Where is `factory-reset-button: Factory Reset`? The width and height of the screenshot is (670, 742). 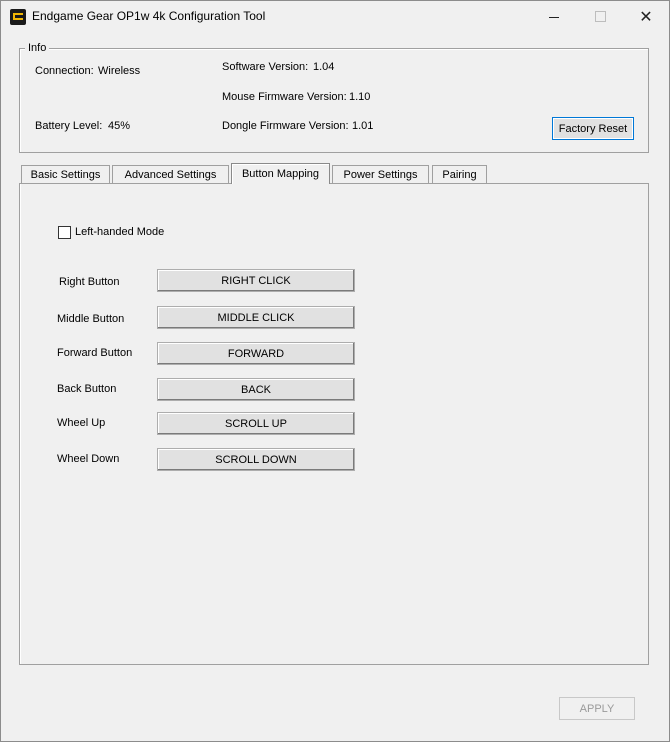
factory-reset-button: Factory Reset is located at coordinates (593, 128).